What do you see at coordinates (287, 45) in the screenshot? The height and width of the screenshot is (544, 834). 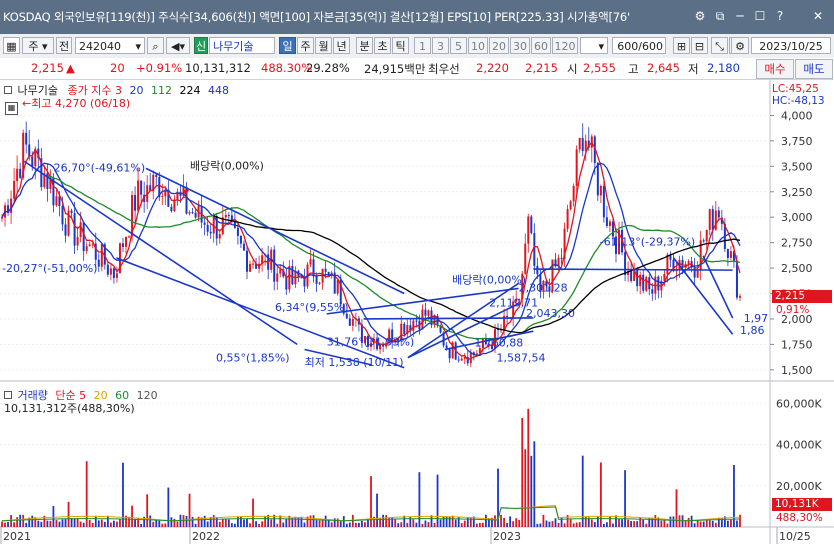 I see `period-day: 일` at bounding box center [287, 45].